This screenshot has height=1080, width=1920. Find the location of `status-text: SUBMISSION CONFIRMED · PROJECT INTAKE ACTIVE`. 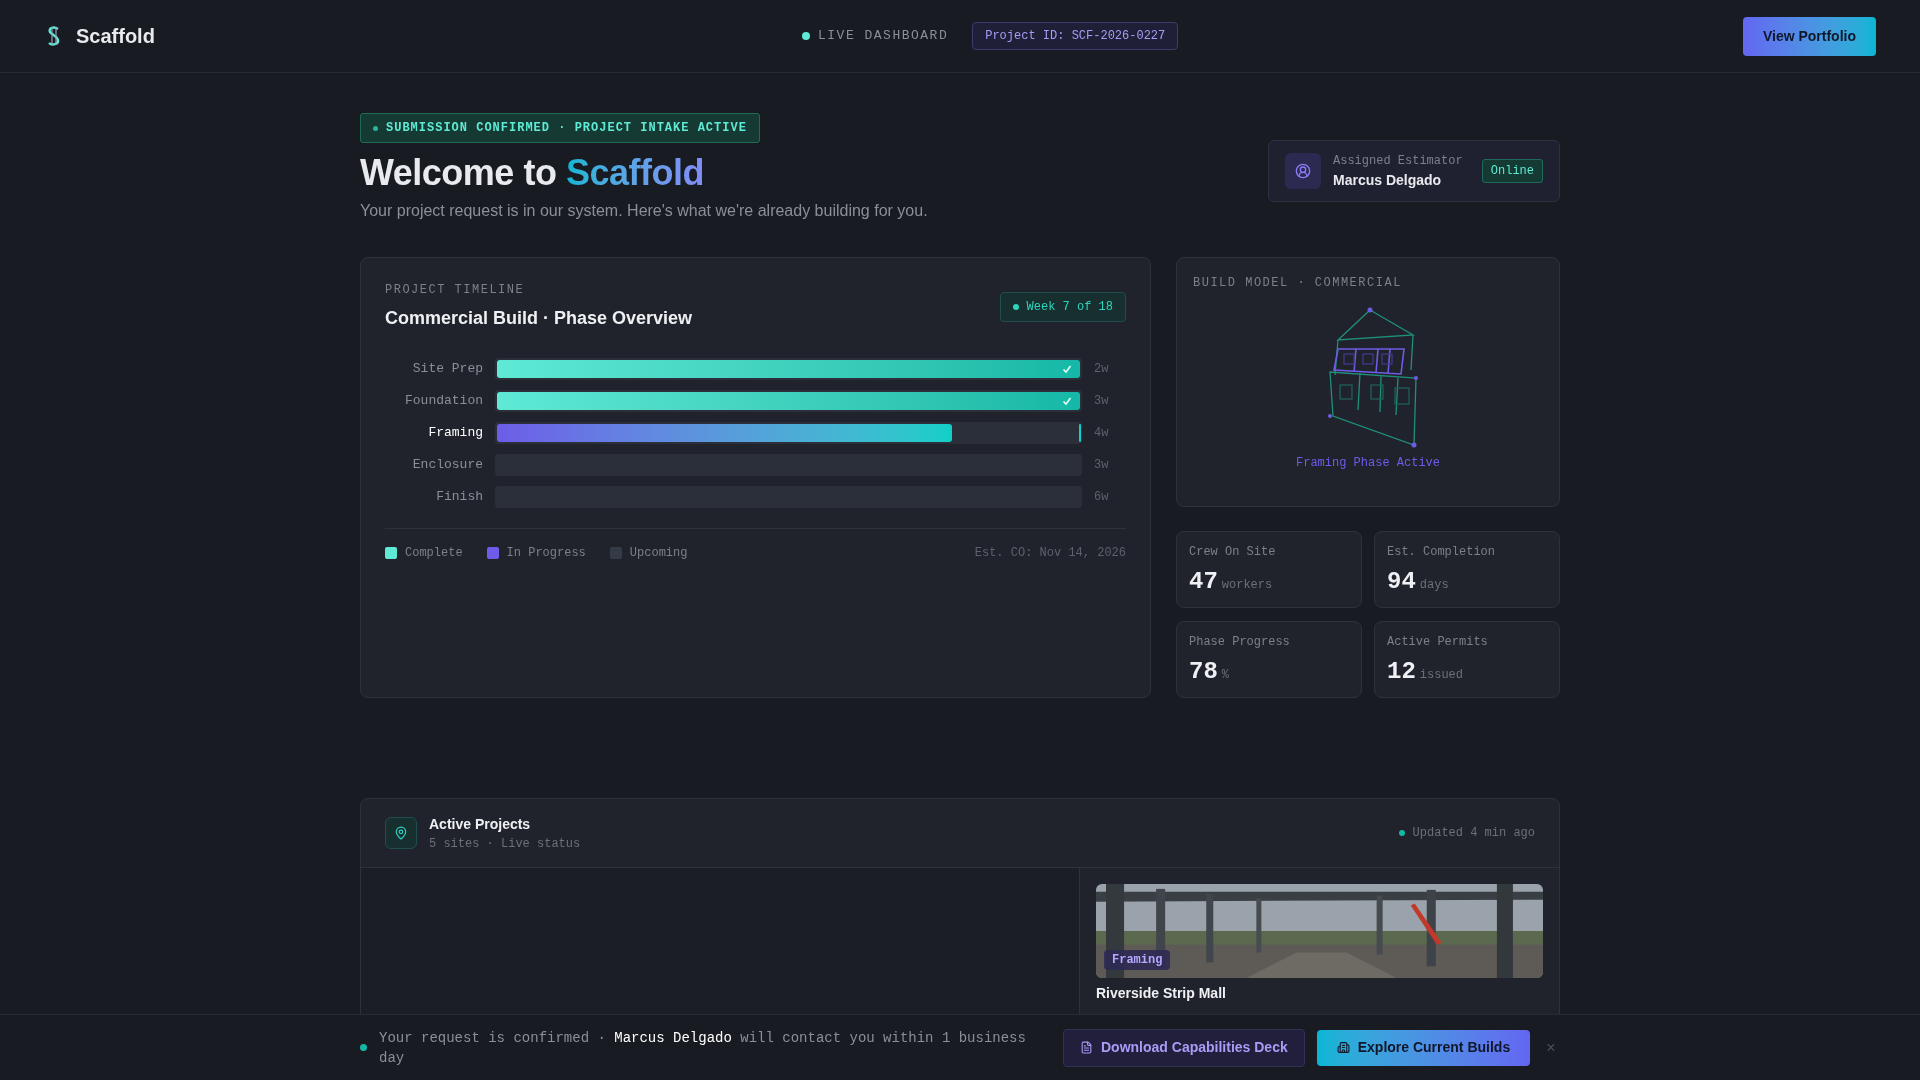

status-text: SUBMISSION CONFIRMED · PROJECT INTAKE ACTIVE is located at coordinates (566, 128).